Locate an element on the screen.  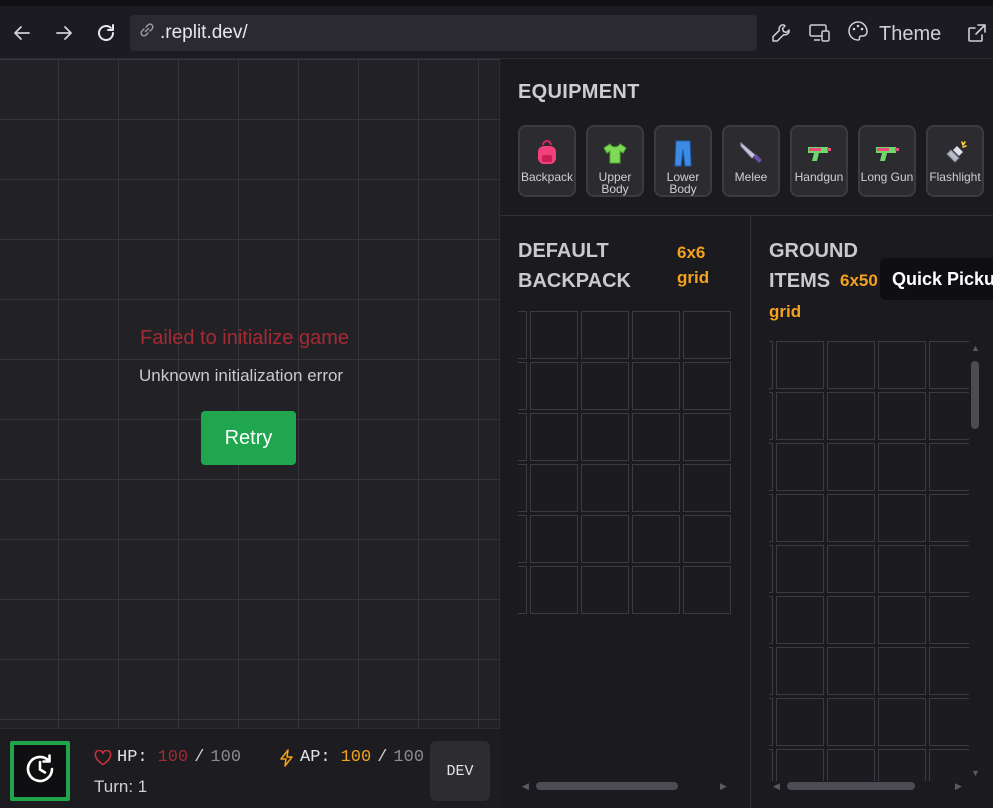
backpack-scrollbar: ◀ ▶ is located at coordinates (626, 786).